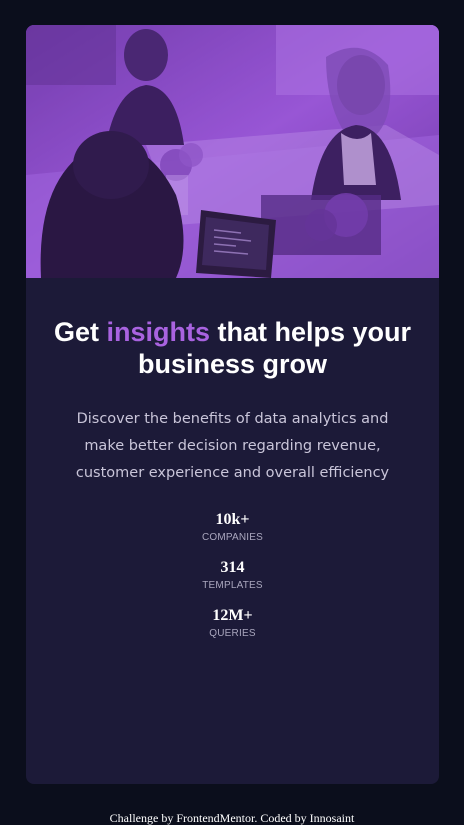 The width and height of the screenshot is (464, 825). Describe the element at coordinates (158, 332) in the screenshot. I see `headline-accent: insights` at that location.